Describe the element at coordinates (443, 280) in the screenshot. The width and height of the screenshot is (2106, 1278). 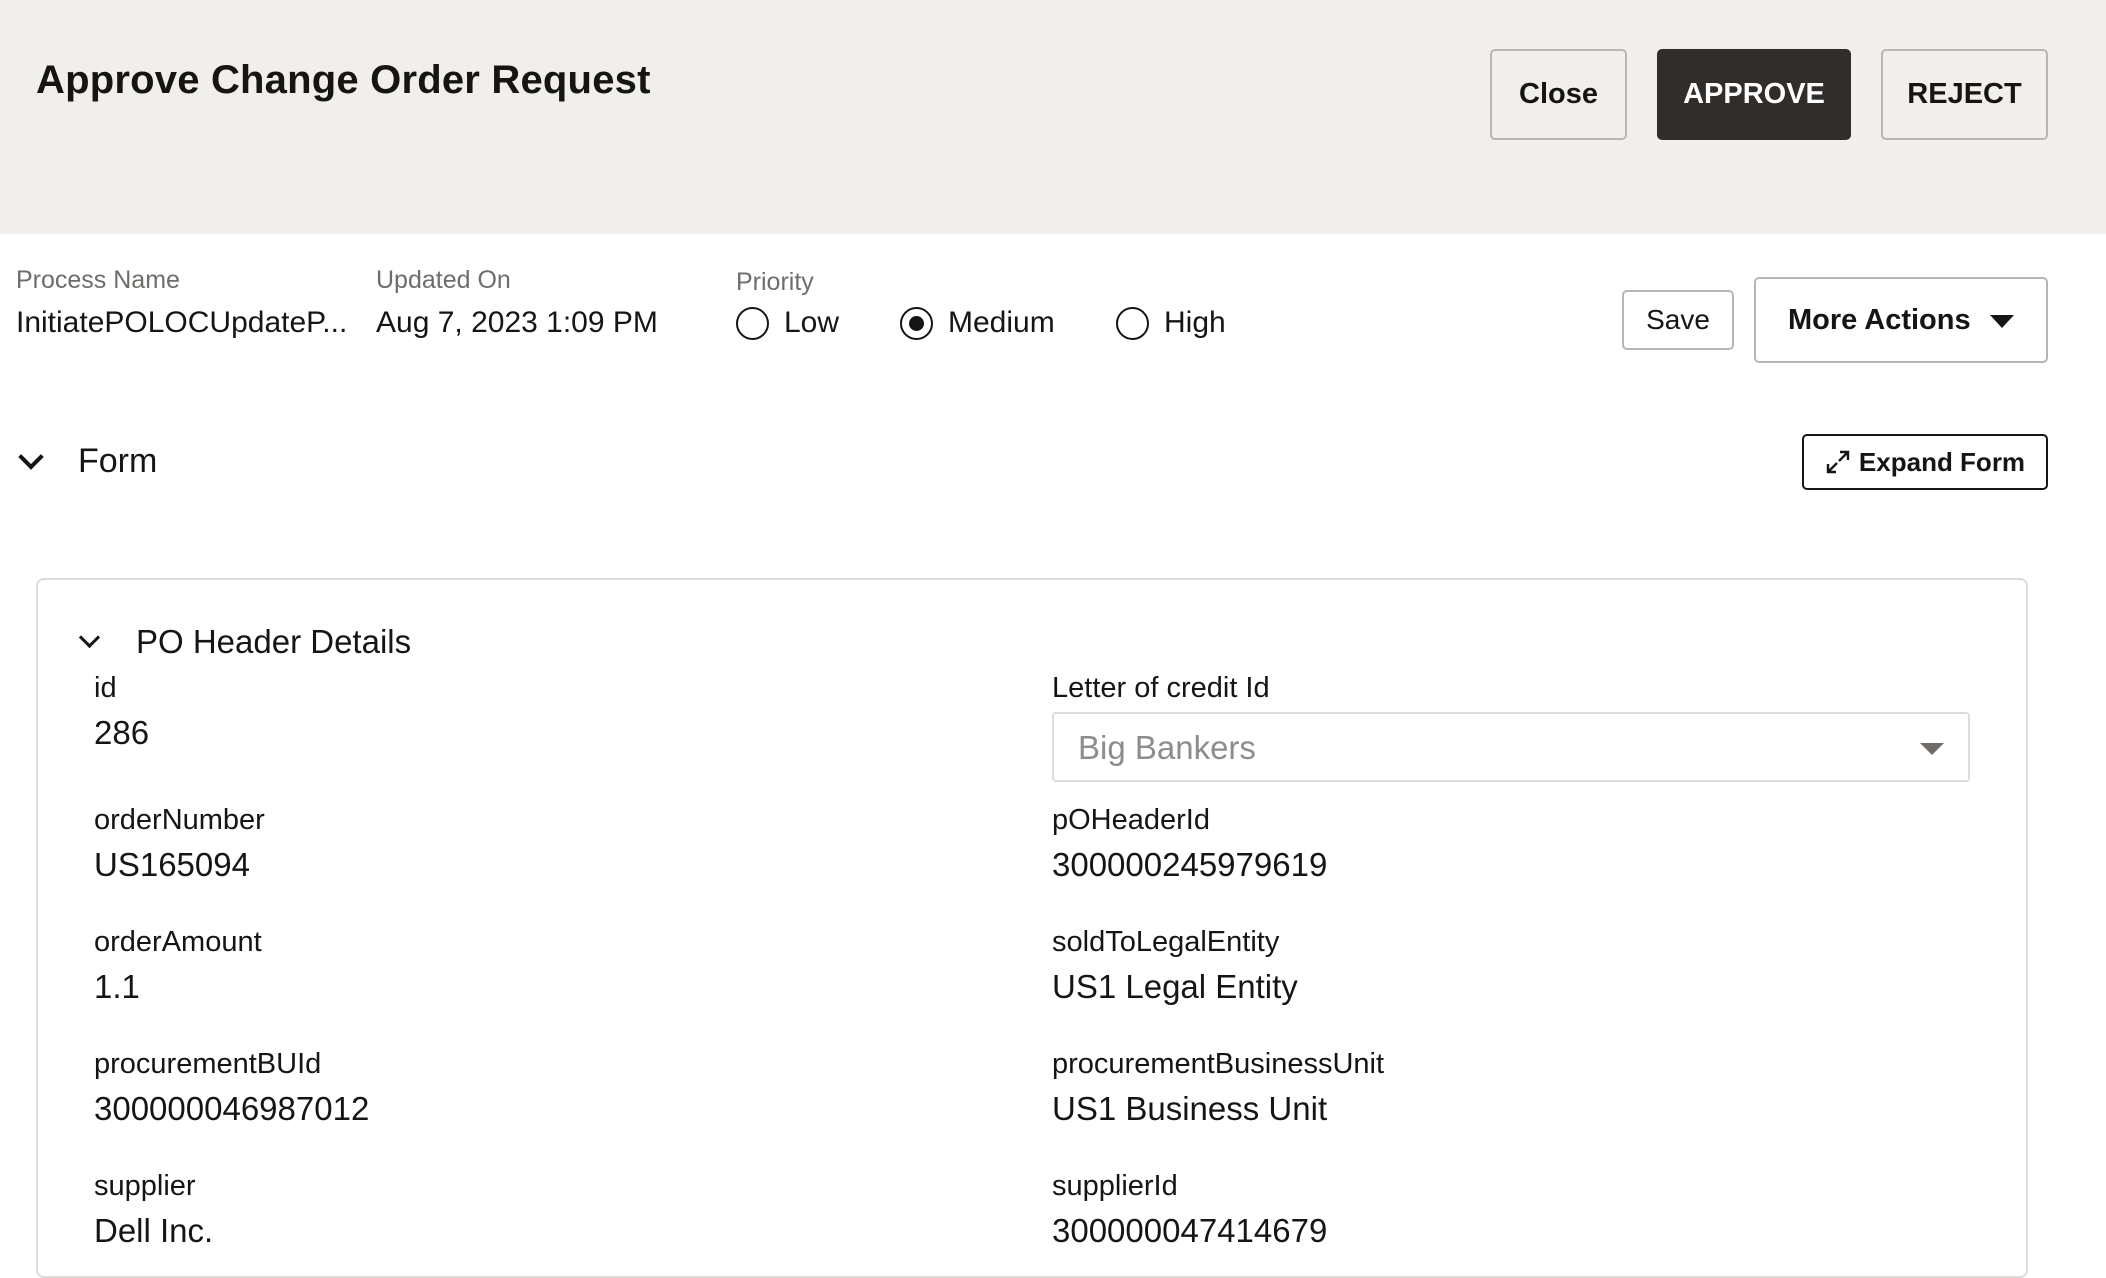
I see `updated-on-label: Updated On` at that location.